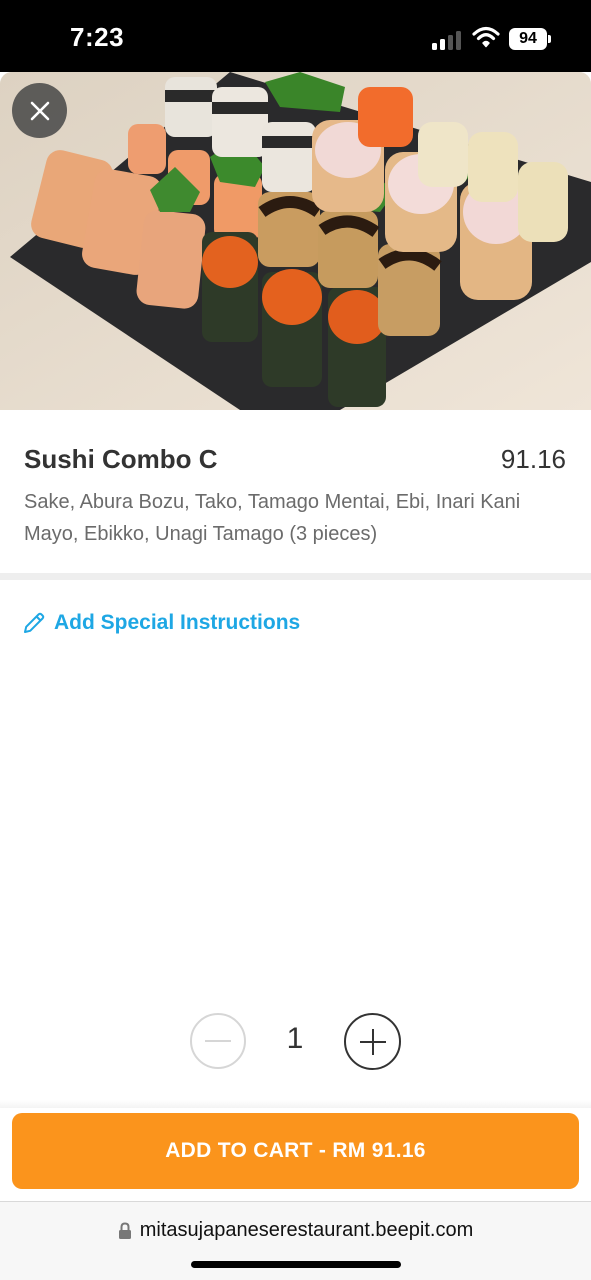 This screenshot has width=591, height=1280. I want to click on lock-icon, so click(124, 1230).